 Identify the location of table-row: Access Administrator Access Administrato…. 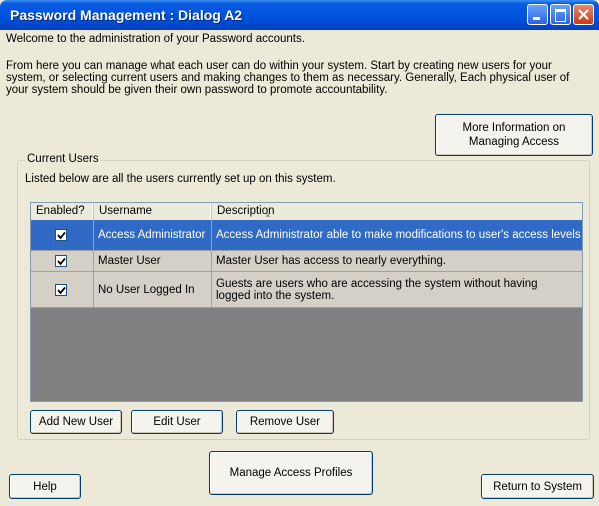
(306, 235).